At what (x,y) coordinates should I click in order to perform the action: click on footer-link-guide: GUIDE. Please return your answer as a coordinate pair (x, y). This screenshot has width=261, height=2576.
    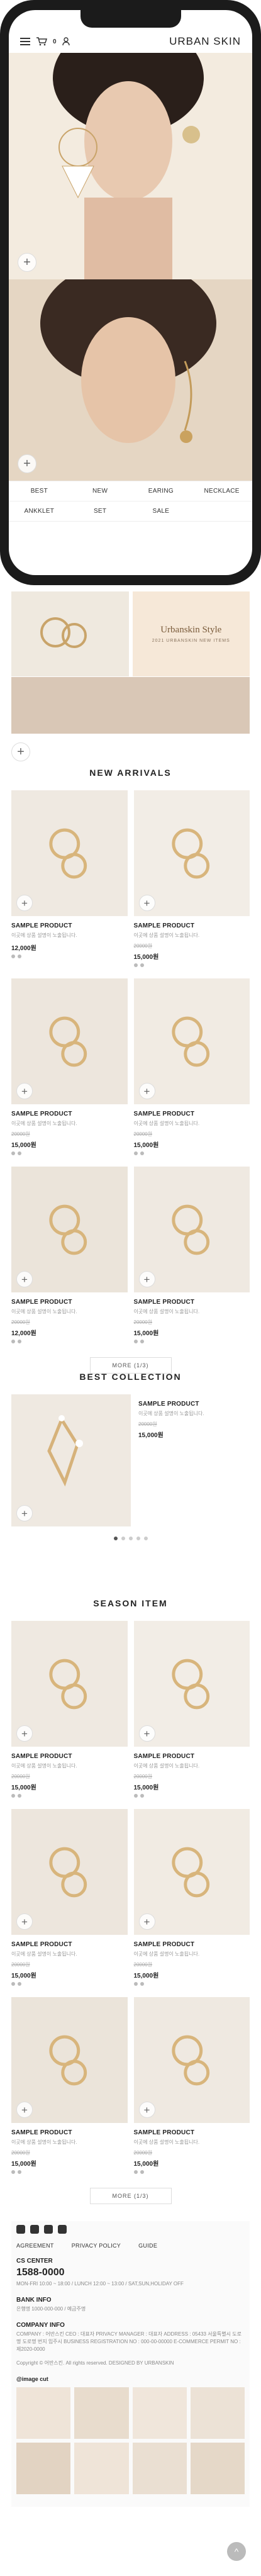
    Looking at the image, I should click on (147, 2246).